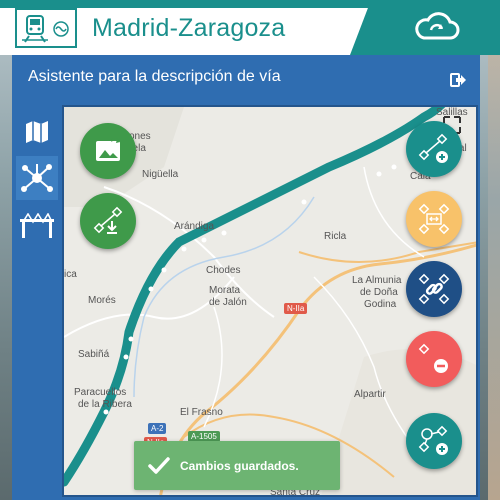  I want to click on upload-image-button, so click(108, 151).